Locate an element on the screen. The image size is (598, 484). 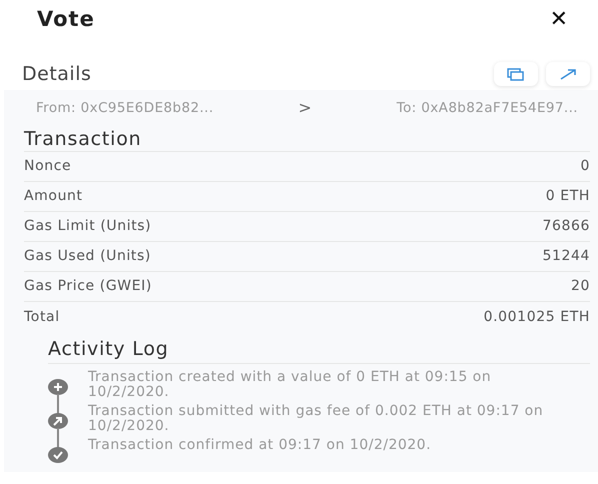
check-icon is located at coordinates (58, 455).